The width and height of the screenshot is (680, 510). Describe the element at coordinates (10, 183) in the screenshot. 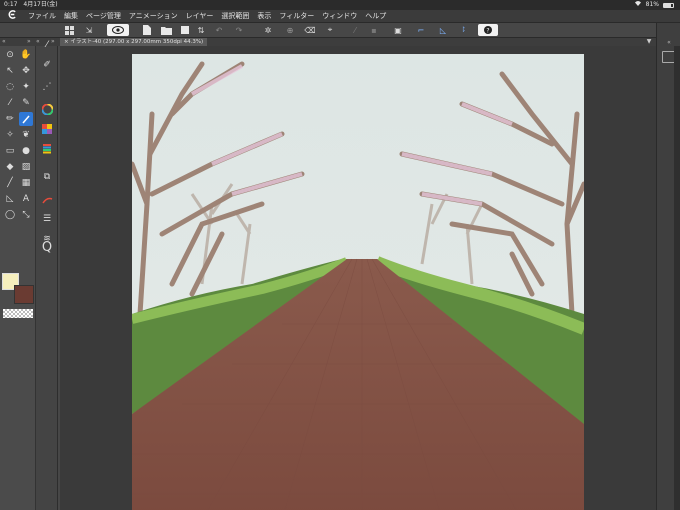

I see `figure-icon: ╱` at that location.